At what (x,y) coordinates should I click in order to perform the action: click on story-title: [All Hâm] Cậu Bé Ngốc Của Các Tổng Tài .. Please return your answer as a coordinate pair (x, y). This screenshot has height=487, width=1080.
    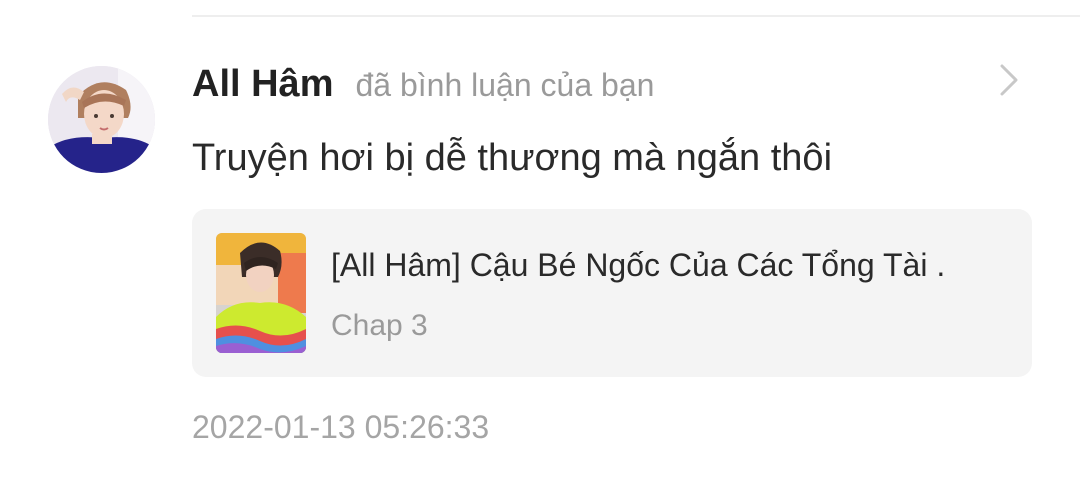
    Looking at the image, I should click on (638, 265).